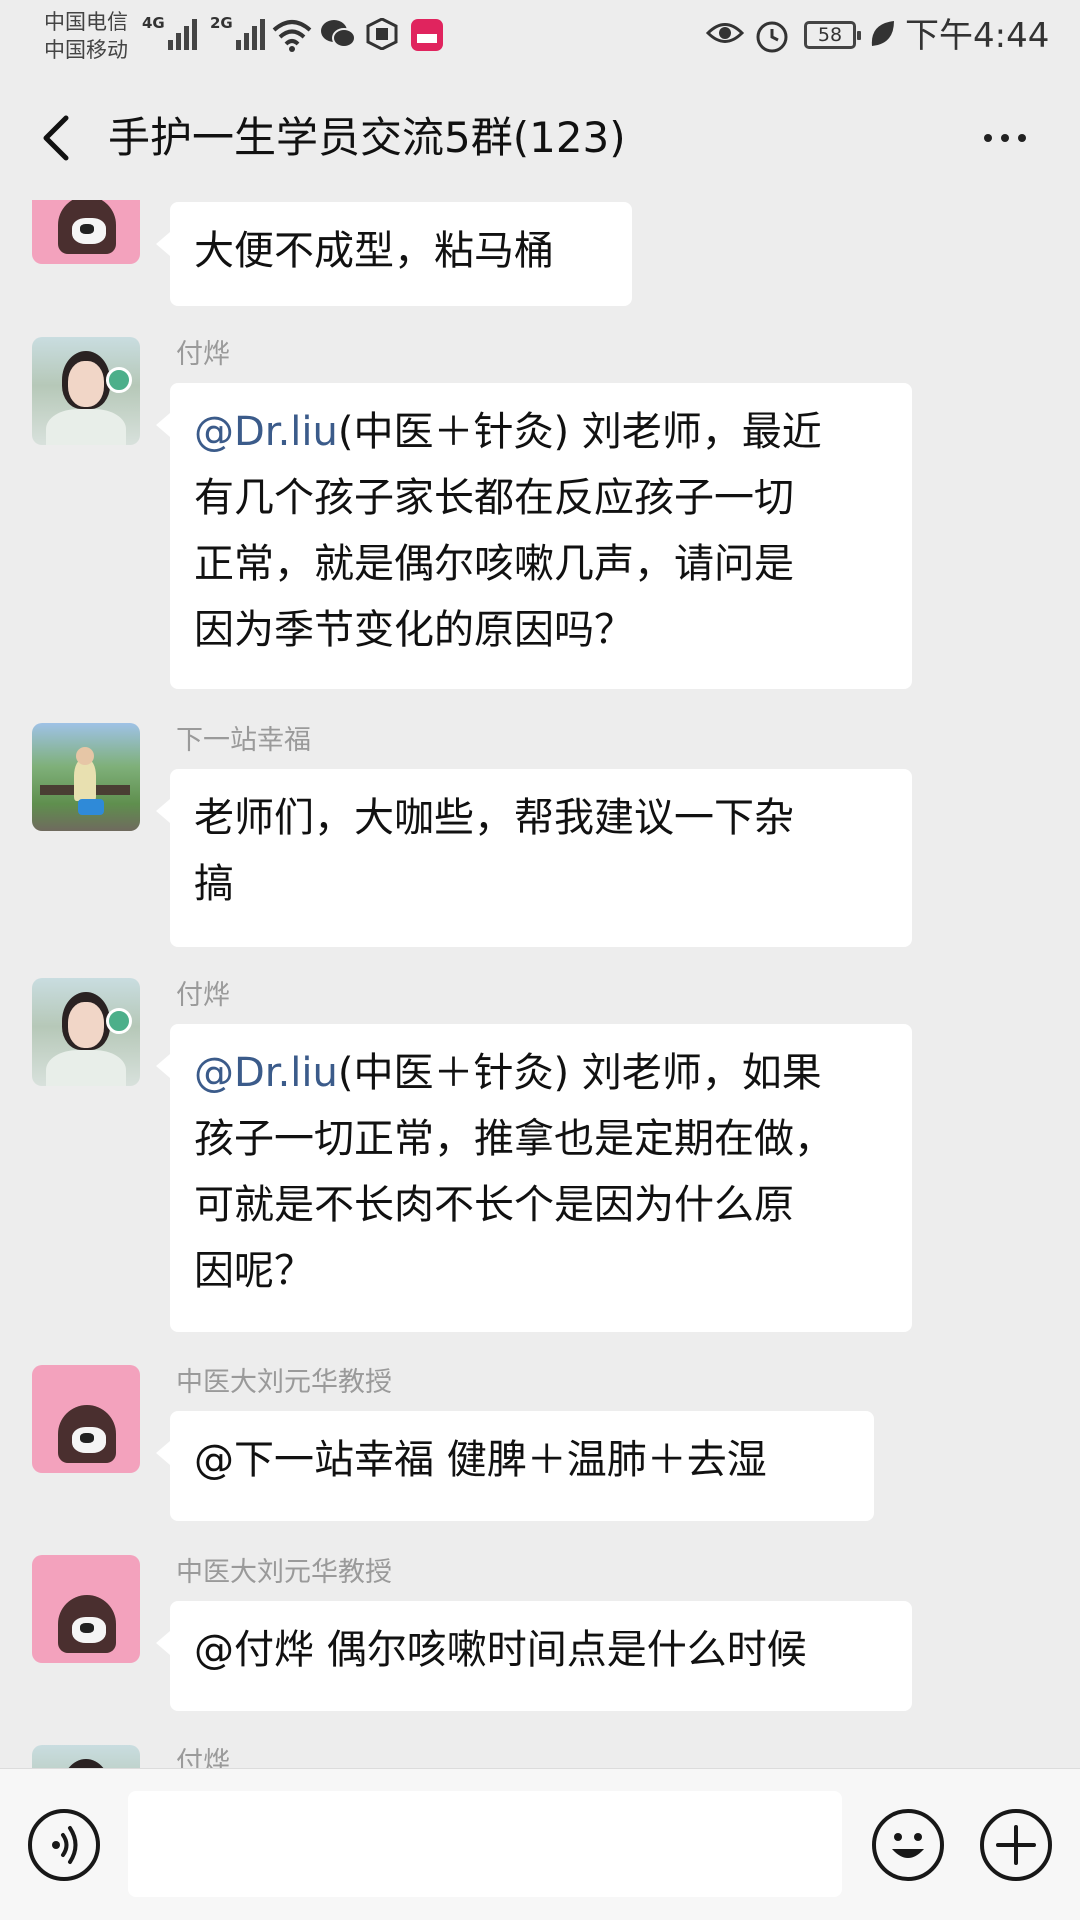  What do you see at coordinates (515, 1466) in the screenshot?
I see `message-bubble: @下一站幸福 健脾＋温肺＋去湿` at bounding box center [515, 1466].